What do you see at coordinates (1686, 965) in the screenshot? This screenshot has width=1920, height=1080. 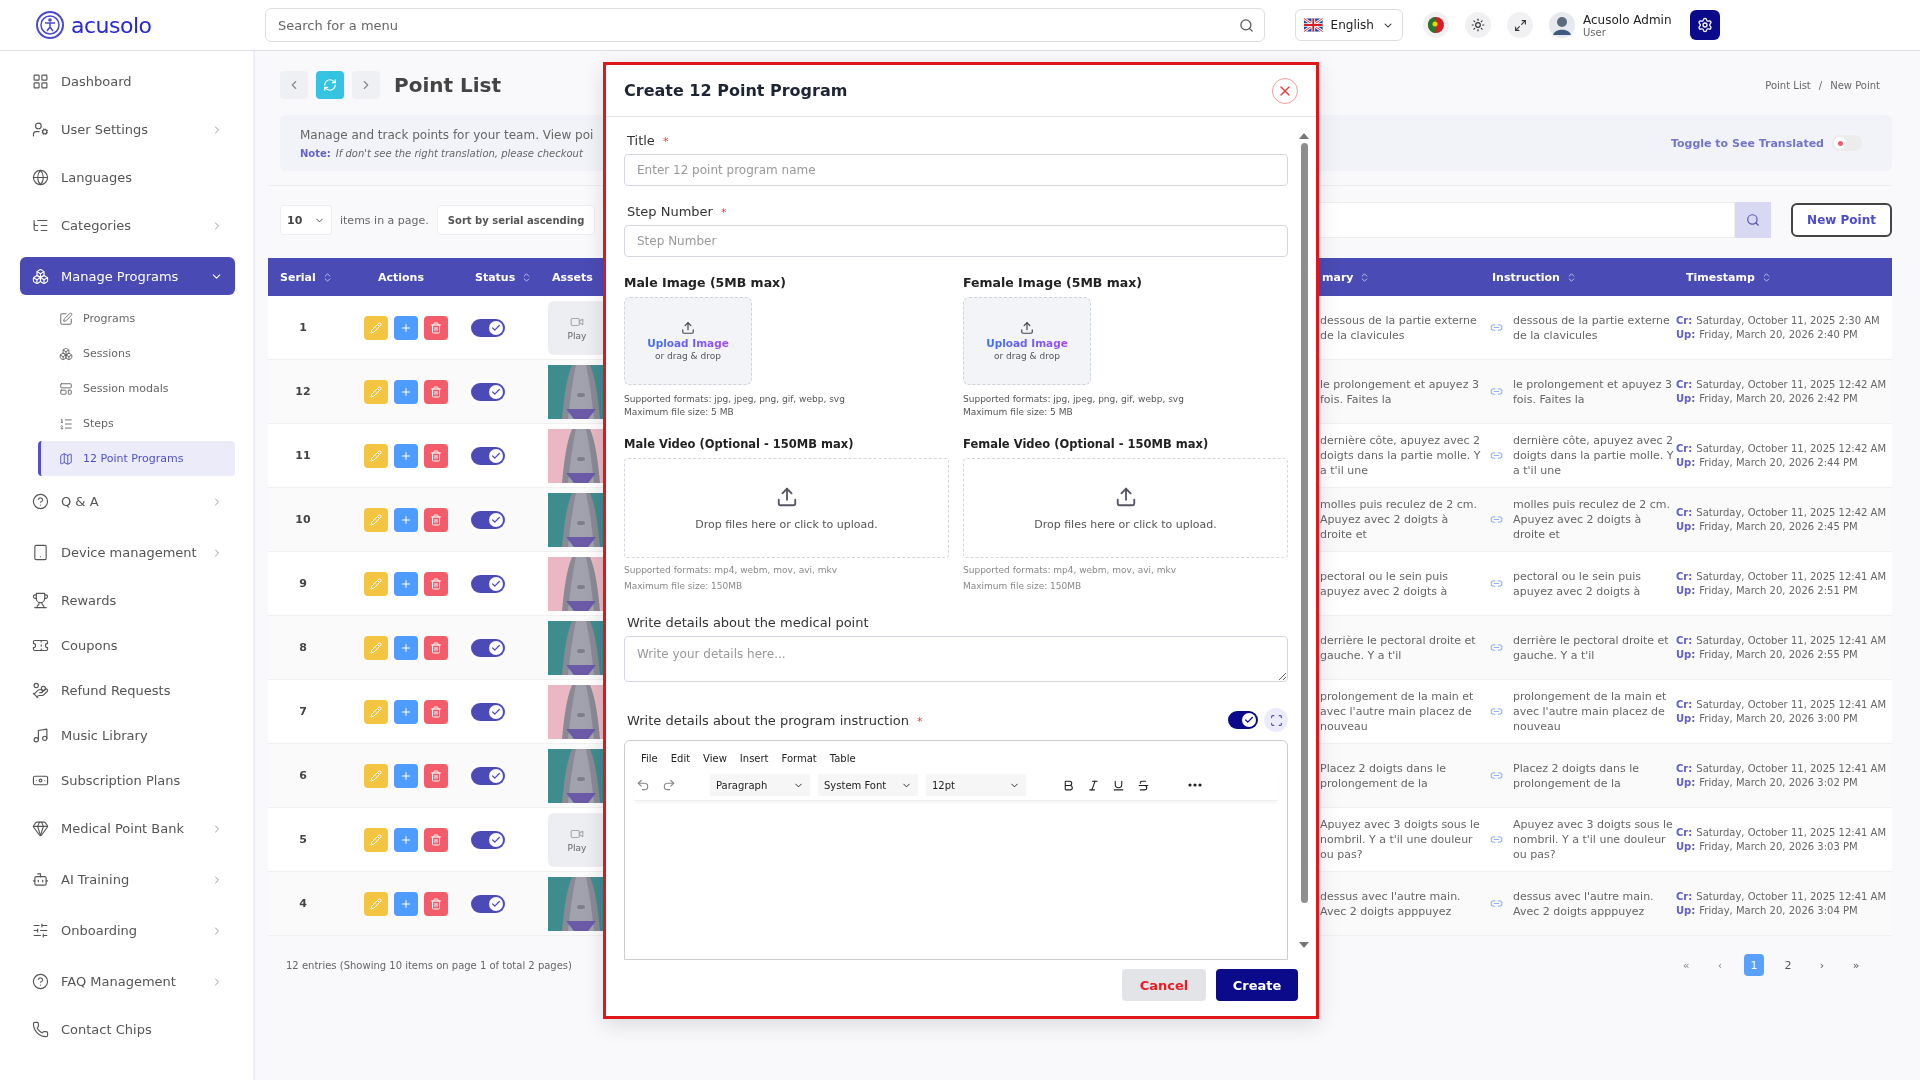 I see `first-page-button: «` at bounding box center [1686, 965].